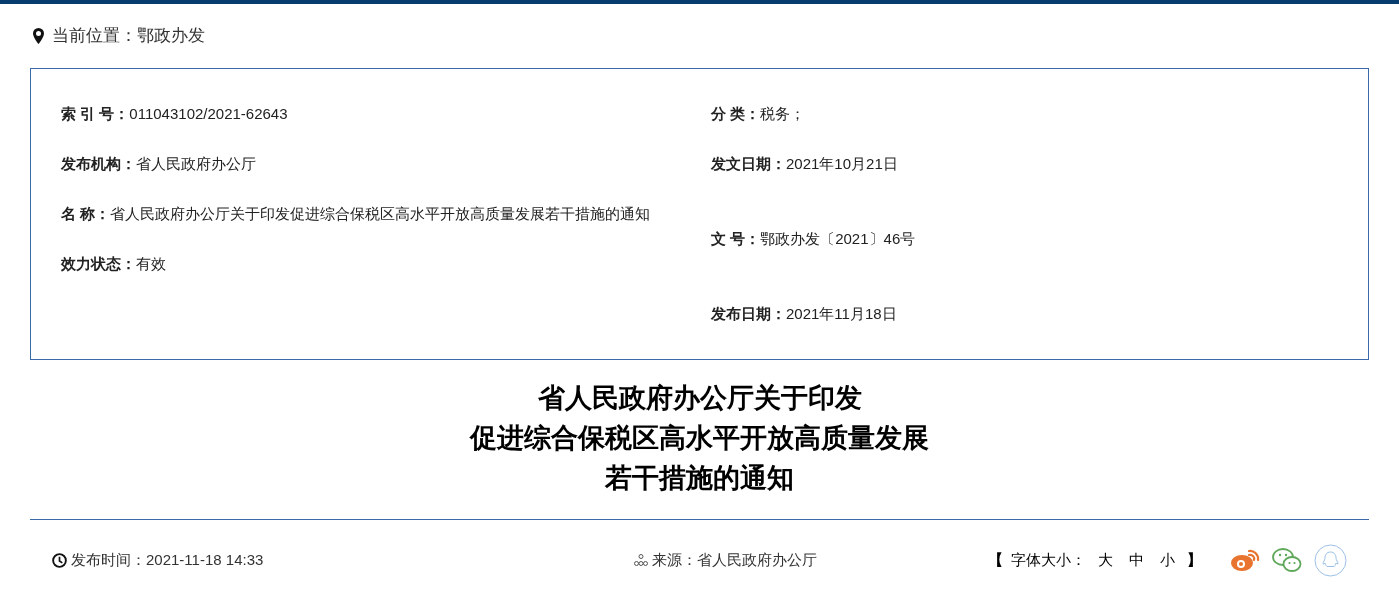 The height and width of the screenshot is (601, 1399). What do you see at coordinates (167, 559) in the screenshot?
I see `publish-time: 发布时间：2021-11-18 14:33` at bounding box center [167, 559].